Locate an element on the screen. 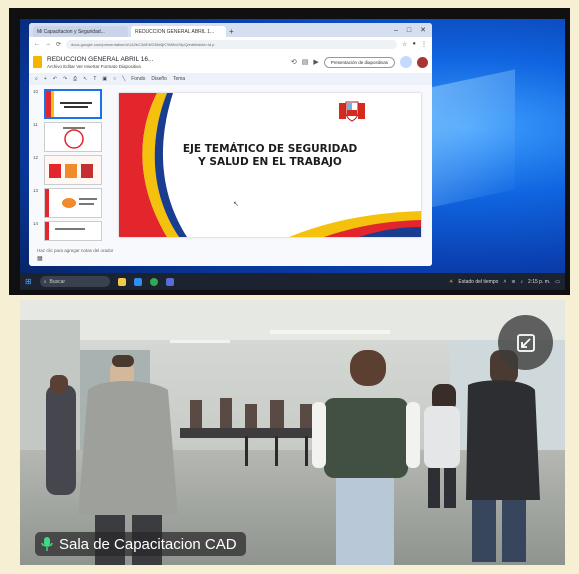 This screenshot has height=574, width=579. wallpaper-light is located at coordinates (470, 139).